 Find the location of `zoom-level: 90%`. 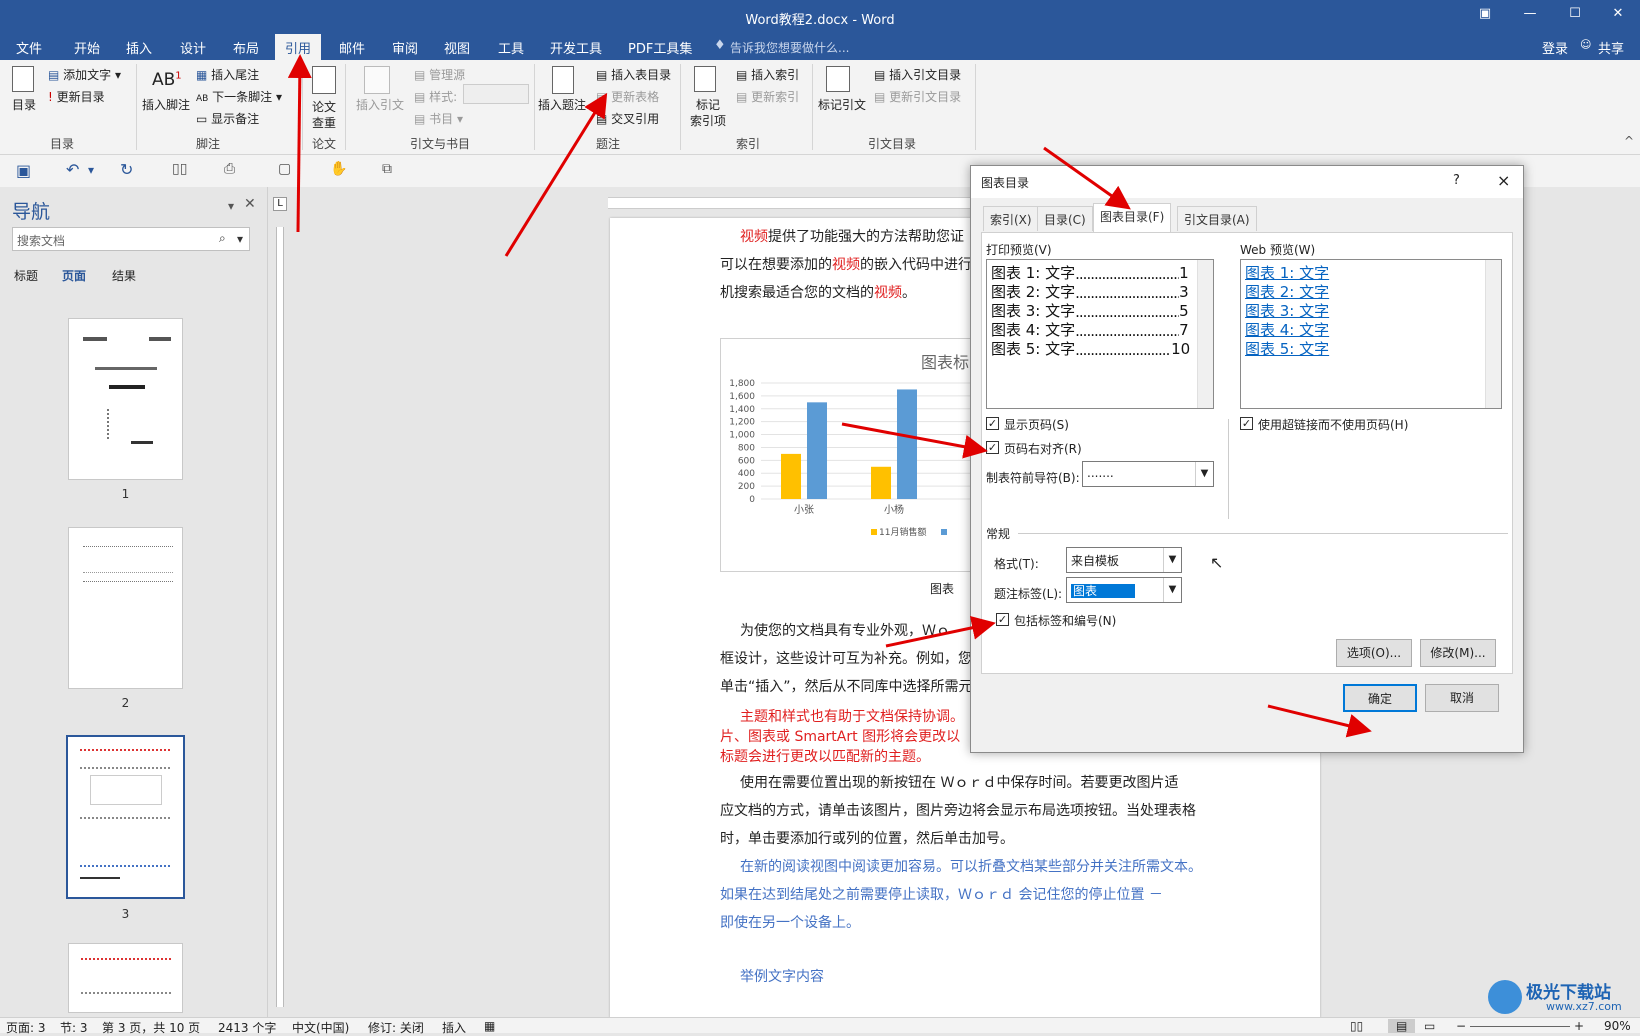

zoom-level: 90% is located at coordinates (1617, 1026).